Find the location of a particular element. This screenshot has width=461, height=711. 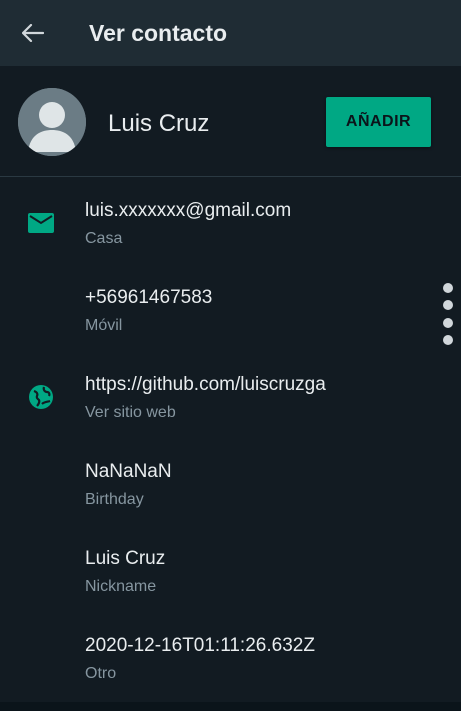

more-options-icon is located at coordinates (448, 314).